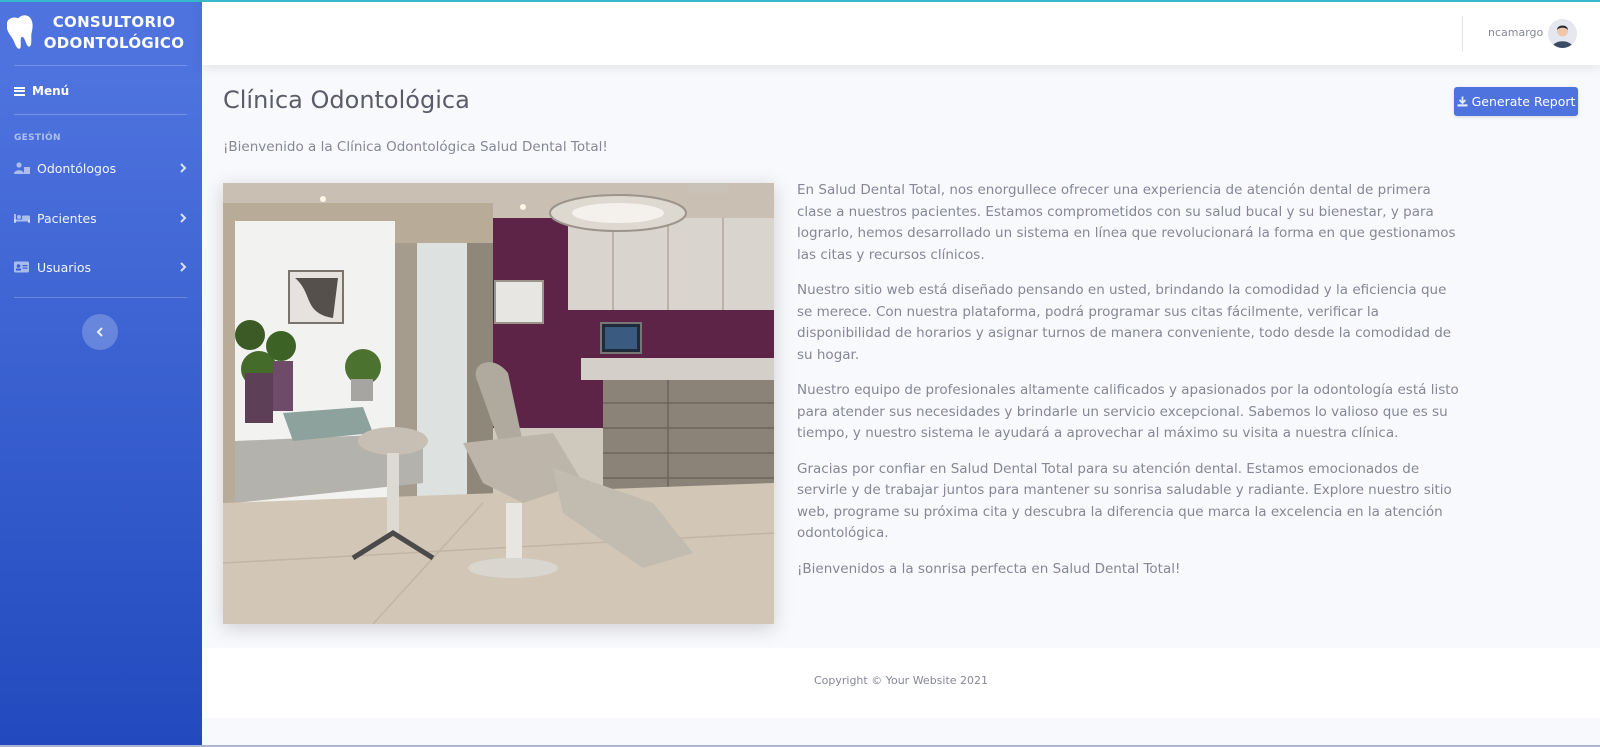 The width and height of the screenshot is (1600, 747). I want to click on sidebar-brand: CONSULTORIO ODONTOLÓGICO, so click(101, 33).